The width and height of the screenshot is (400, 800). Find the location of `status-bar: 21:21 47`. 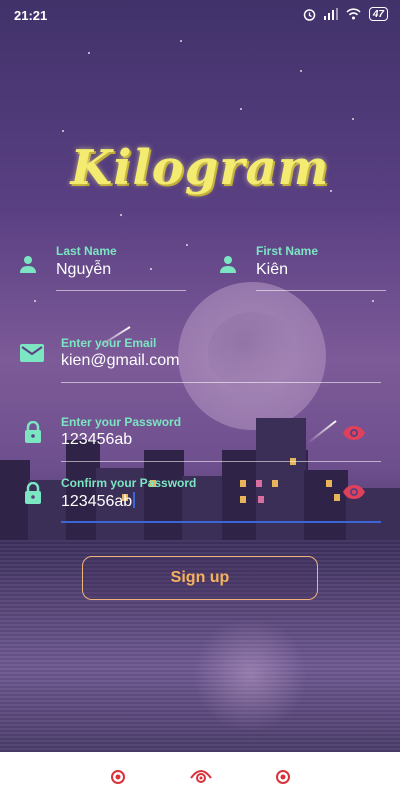

status-bar: 21:21 47 is located at coordinates (200, 15).